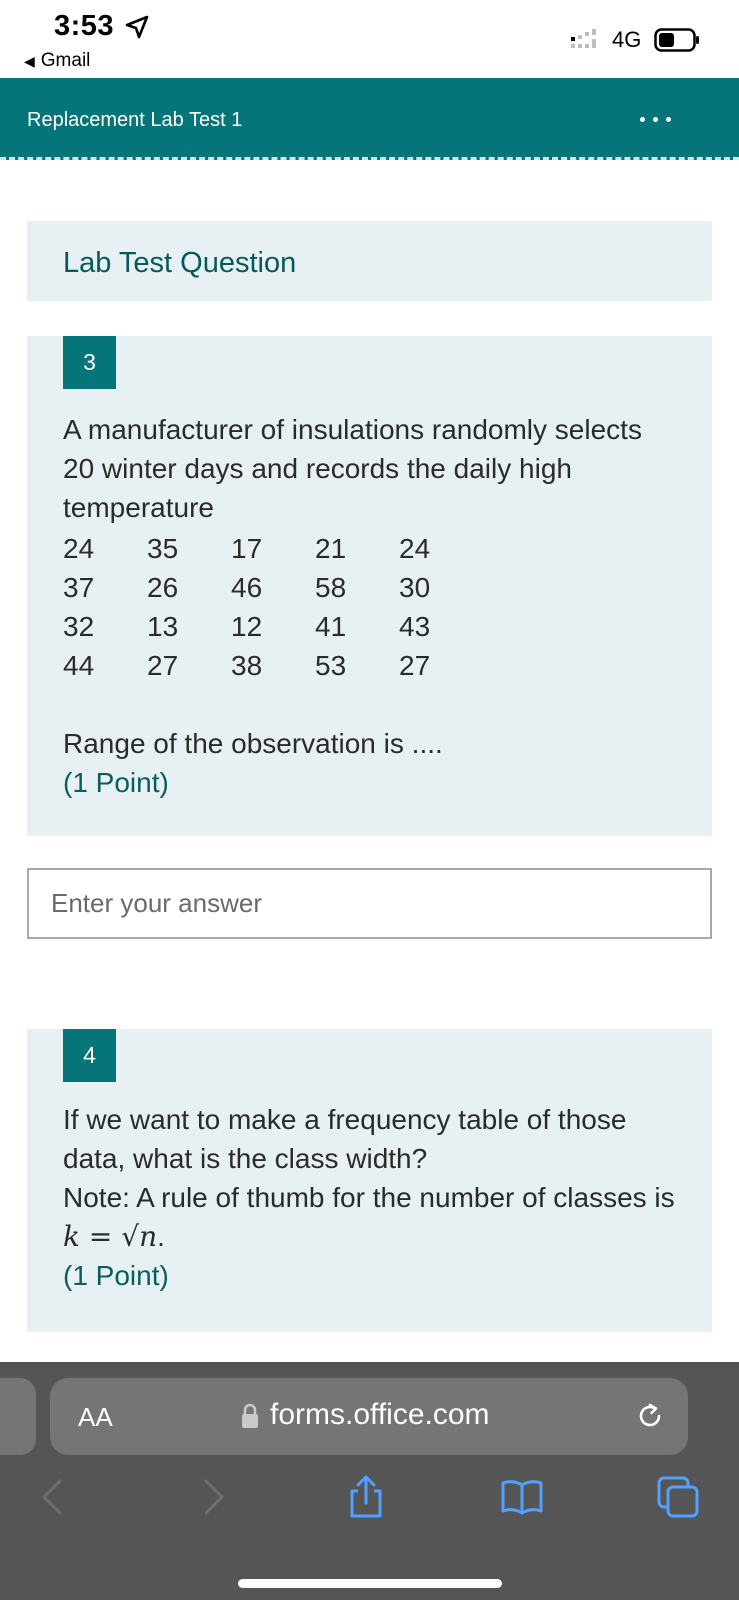 The height and width of the screenshot is (1600, 739). What do you see at coordinates (380, 1414) in the screenshot?
I see `url-text: forms.office.com` at bounding box center [380, 1414].